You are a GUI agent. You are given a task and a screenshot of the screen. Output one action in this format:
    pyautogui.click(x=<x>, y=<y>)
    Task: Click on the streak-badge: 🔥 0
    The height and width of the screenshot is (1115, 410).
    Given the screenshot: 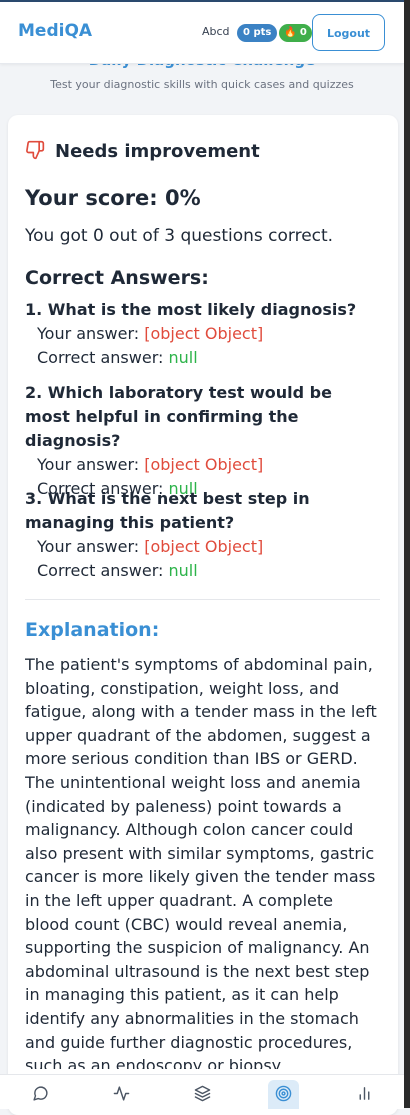 What is the action you would take?
    pyautogui.click(x=295, y=33)
    